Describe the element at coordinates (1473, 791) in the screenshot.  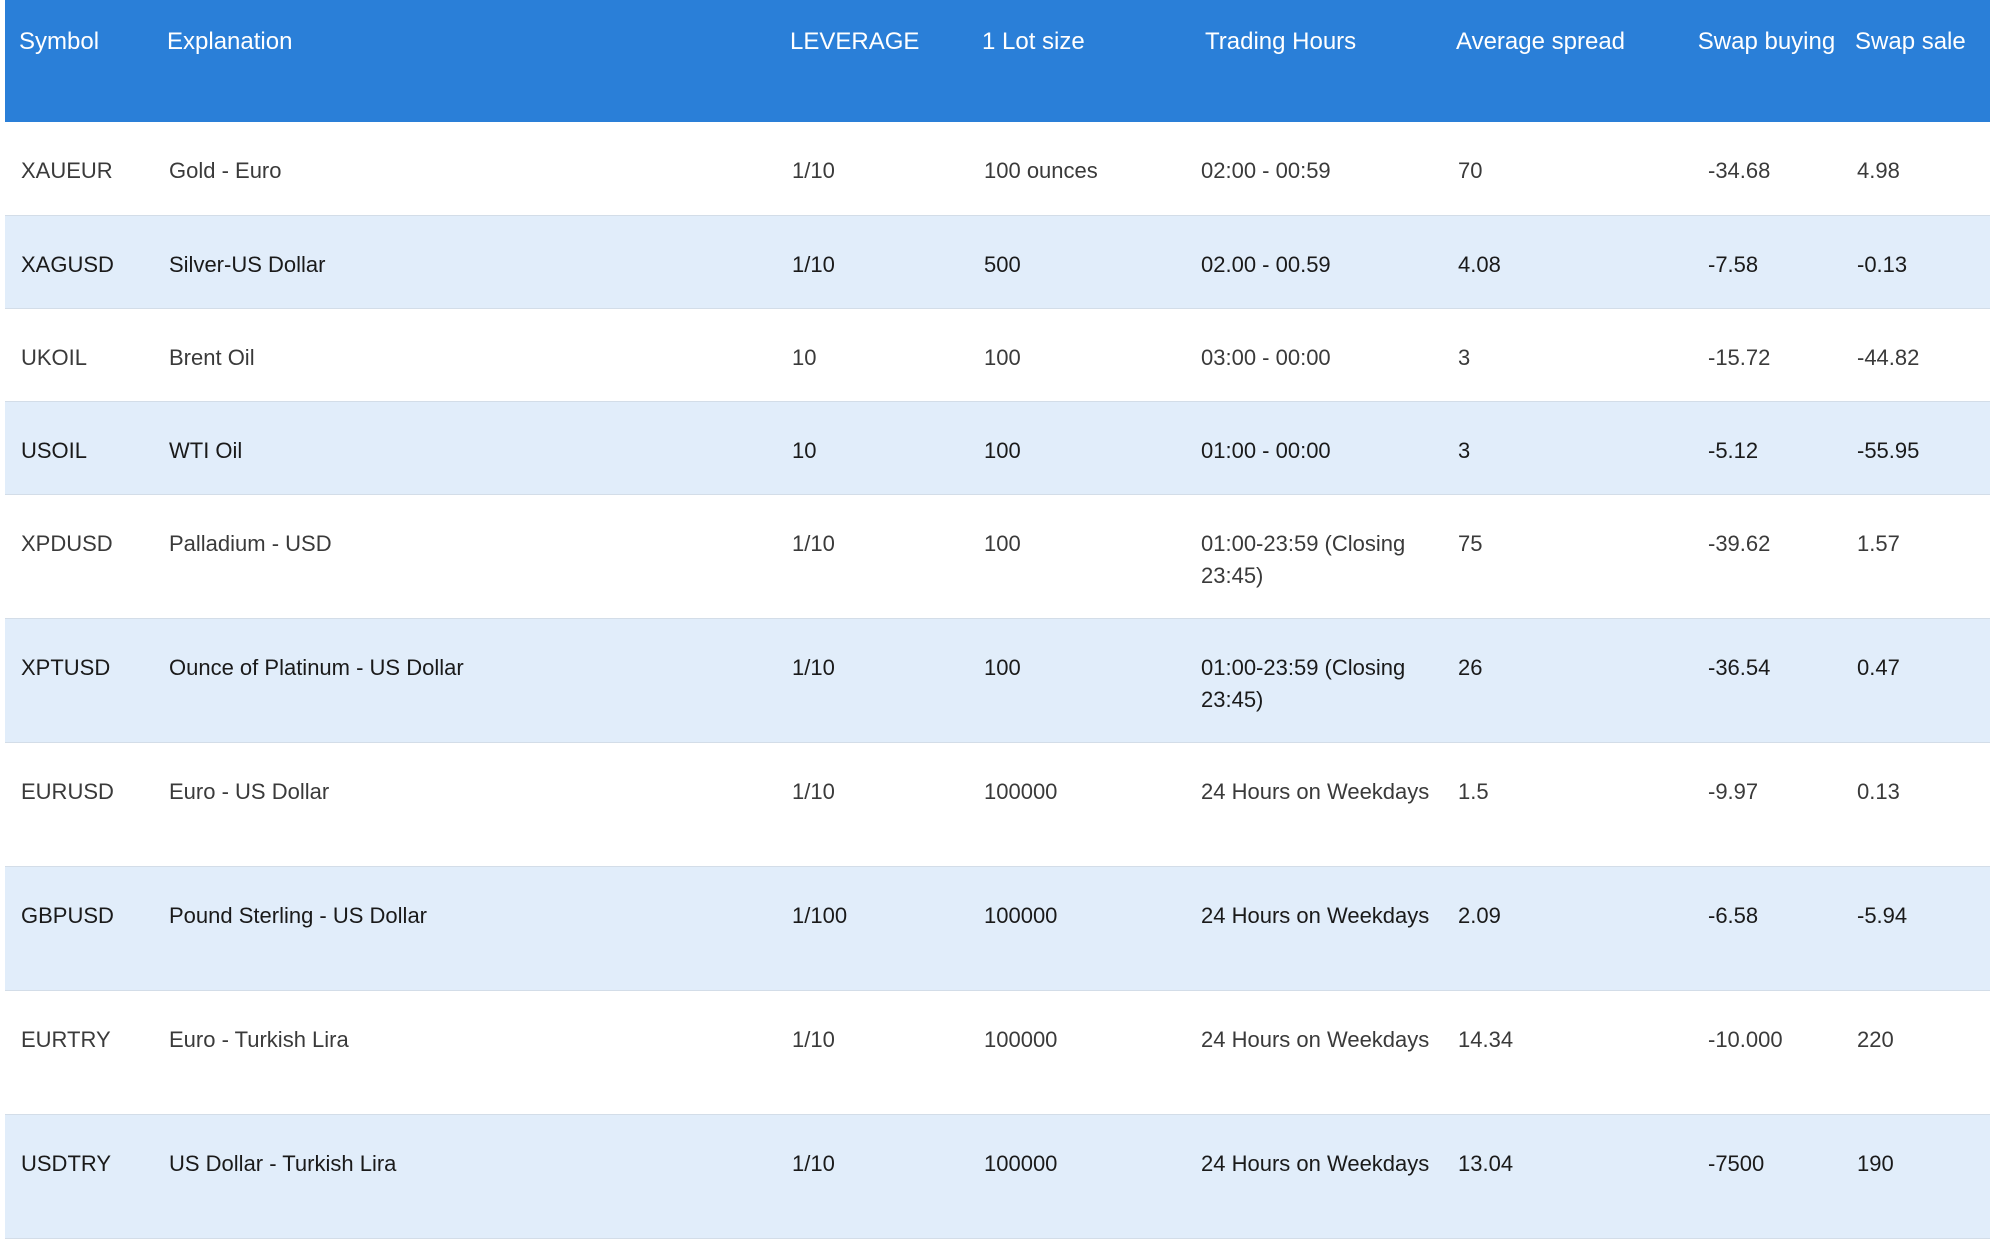
I see `cell-average-spread: 1.5` at that location.